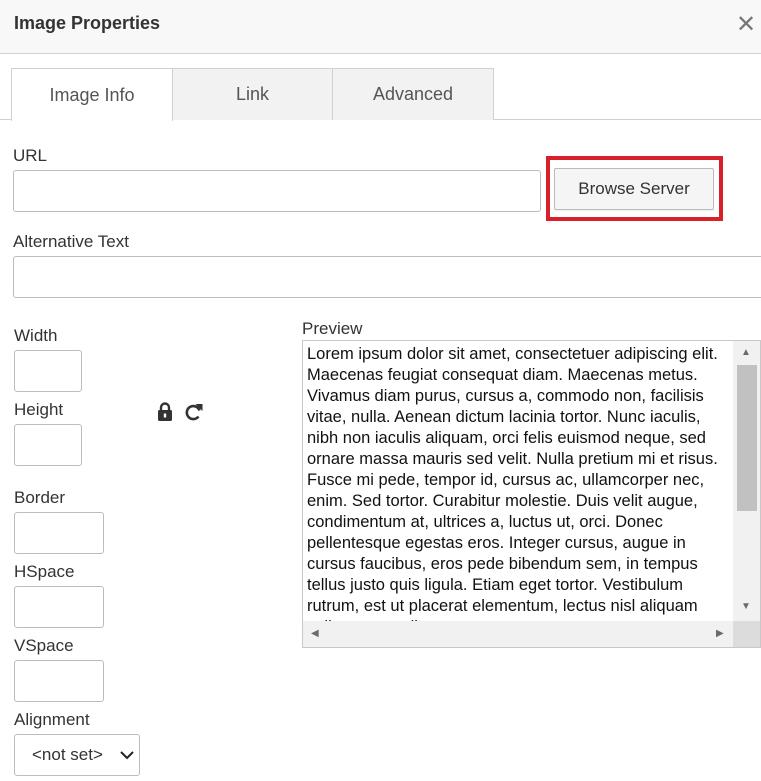 The image size is (761, 781). I want to click on scrollbar-corner, so click(746, 634).